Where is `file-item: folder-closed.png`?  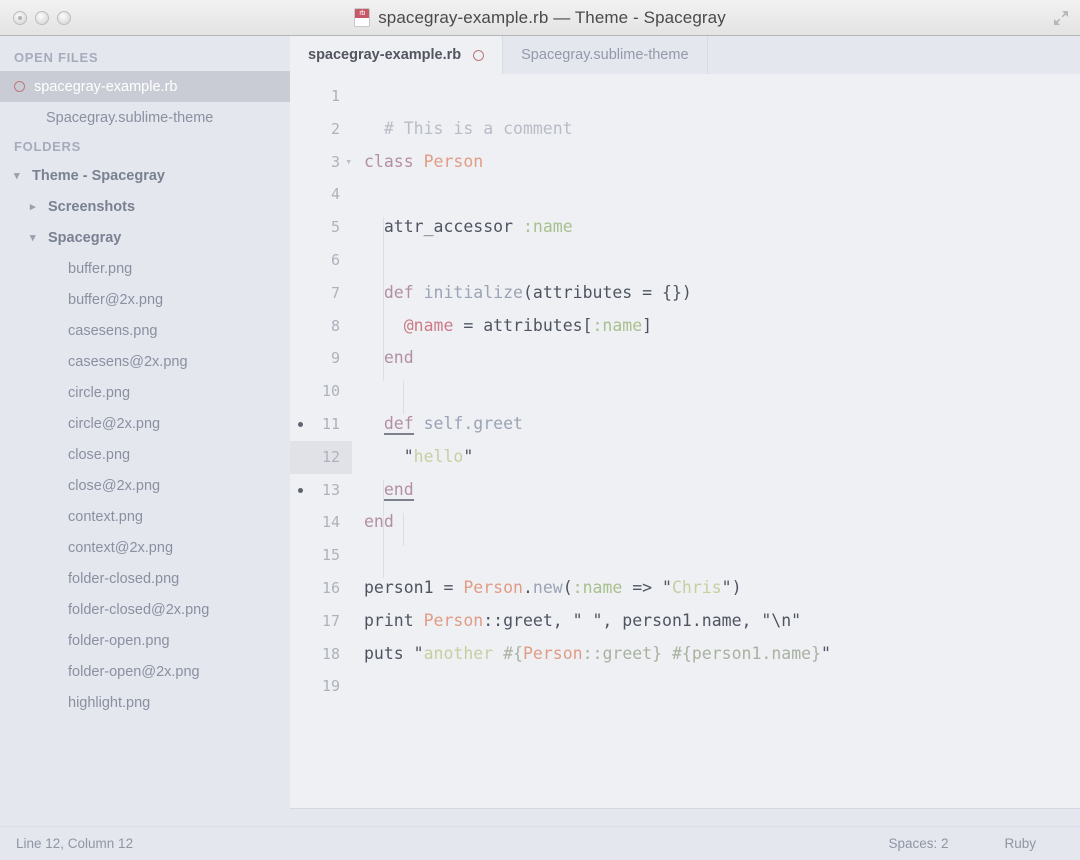 file-item: folder-closed.png is located at coordinates (145, 578).